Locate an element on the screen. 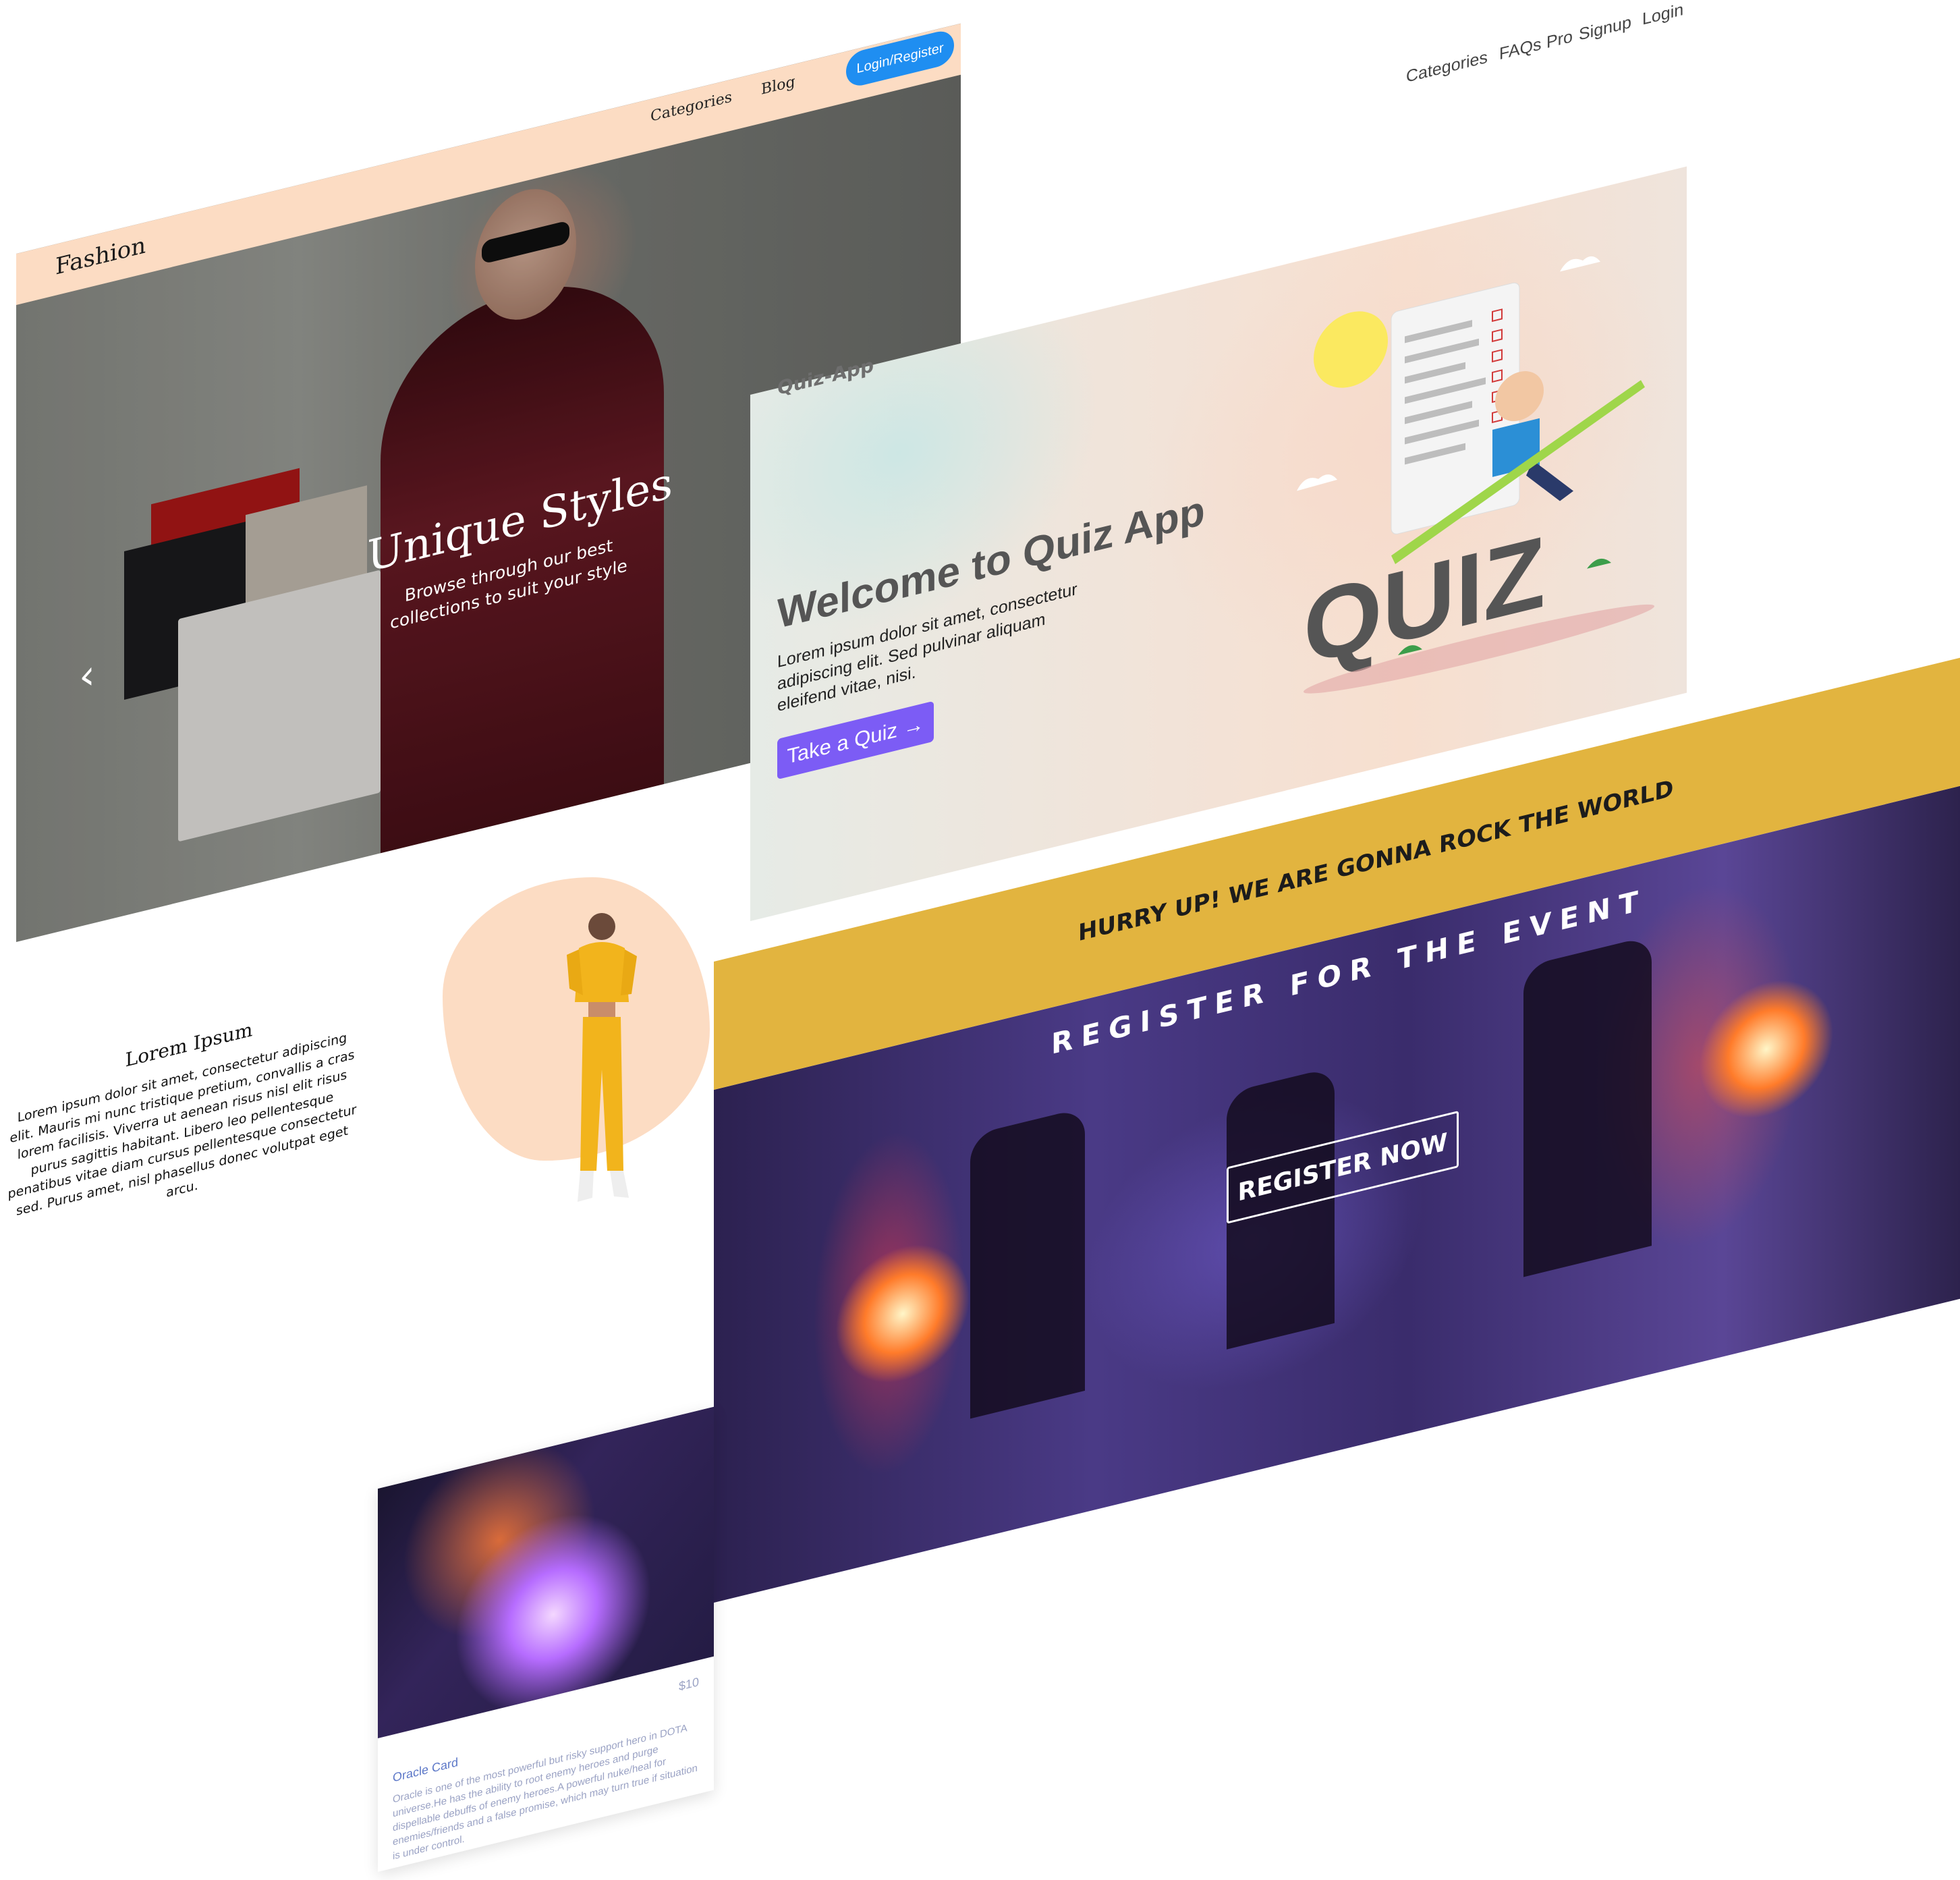  nav-link-categories: Categories is located at coordinates (691, 106).